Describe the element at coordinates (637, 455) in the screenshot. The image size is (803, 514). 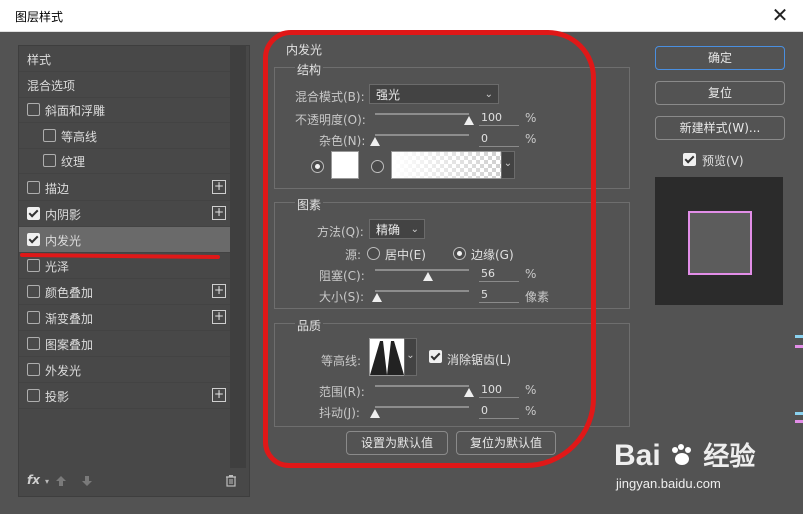
I see `watermark-brand: Bai` at that location.